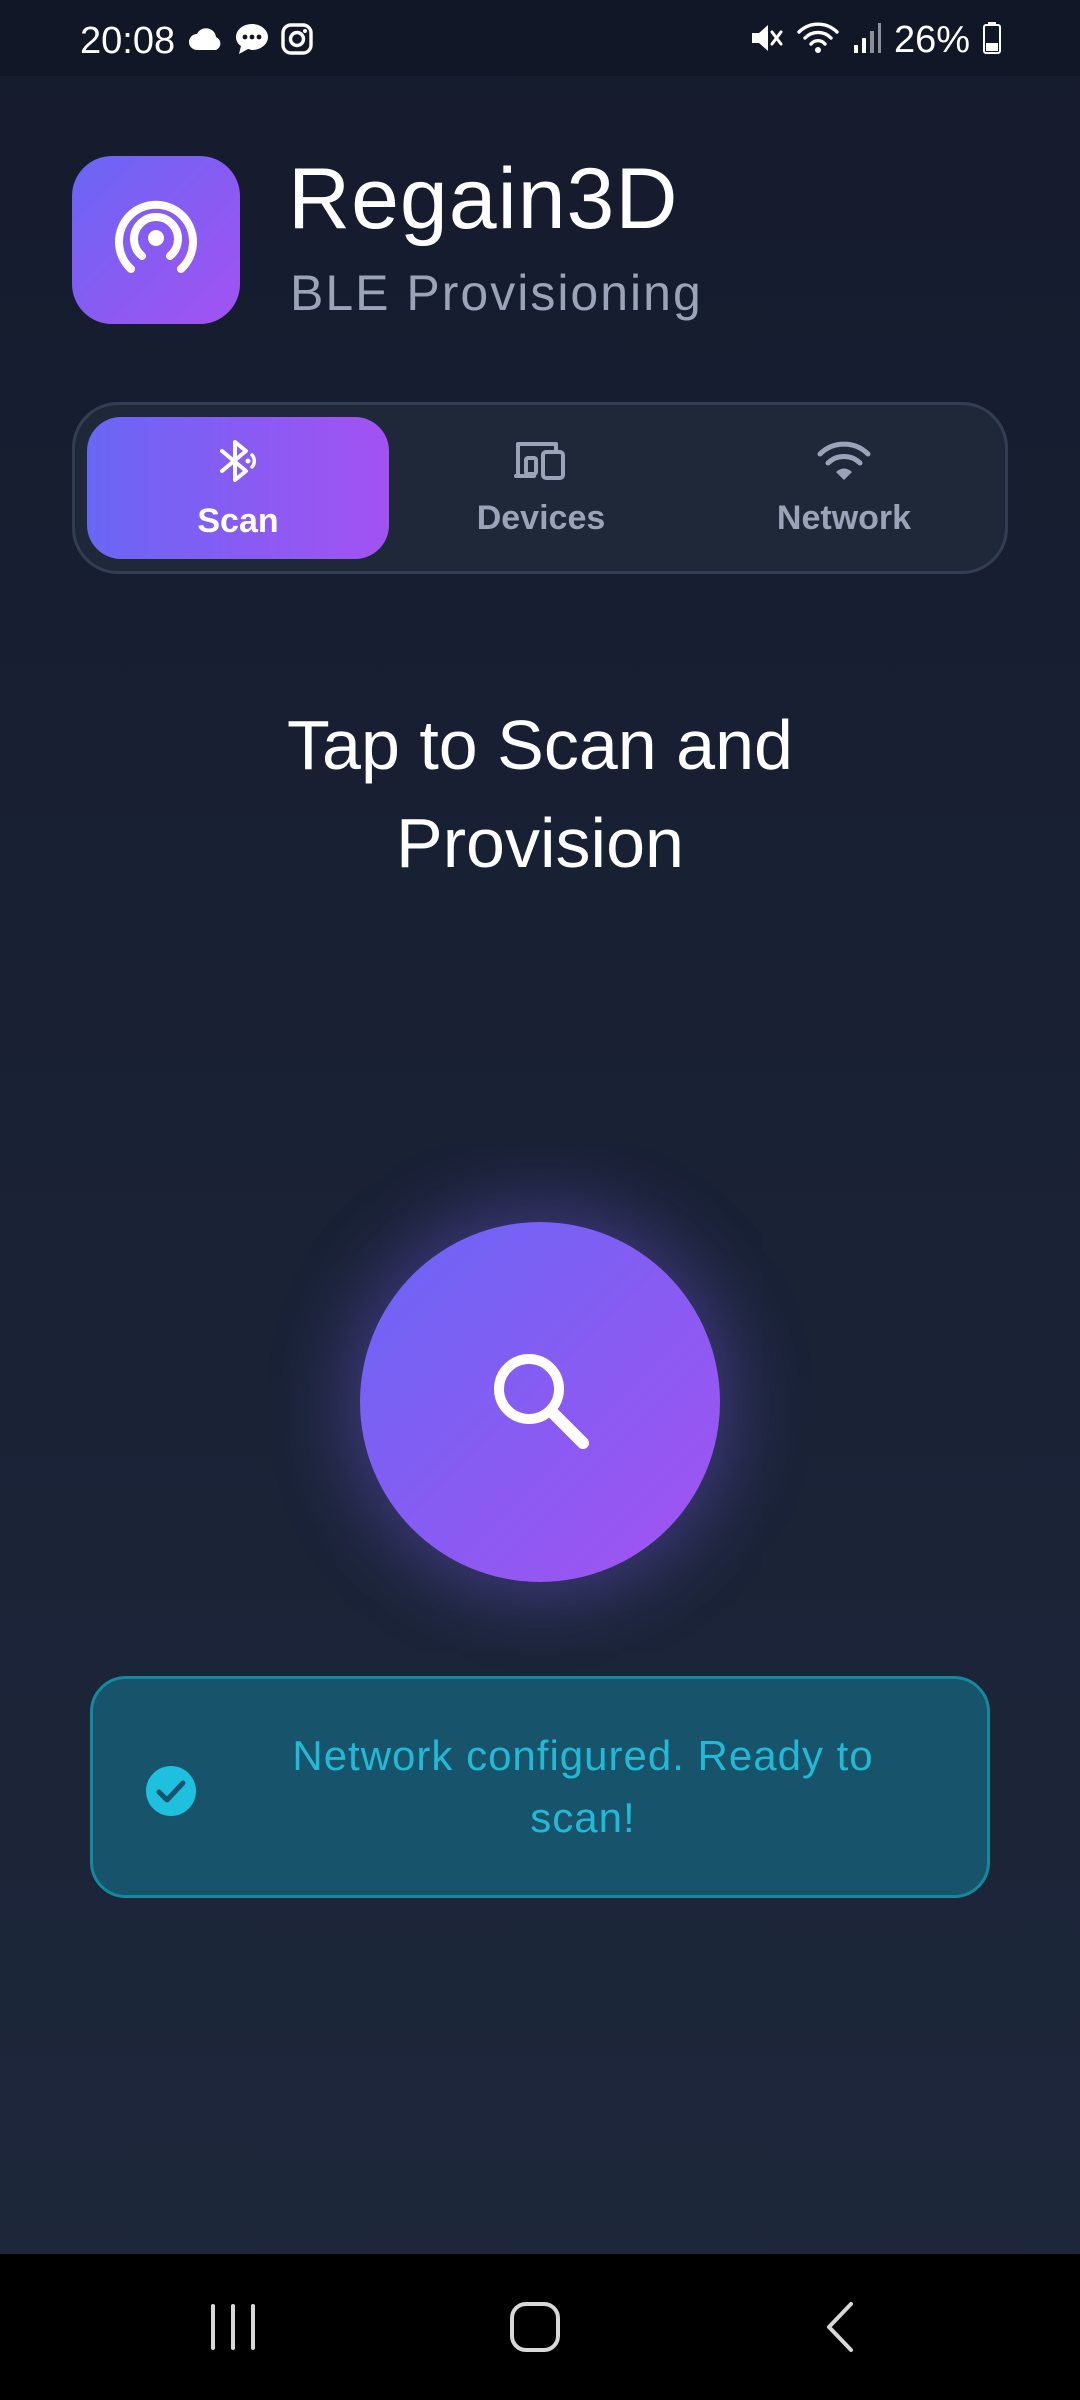 This screenshot has height=2400, width=1080. I want to click on tab-devices: Devices, so click(541, 488).